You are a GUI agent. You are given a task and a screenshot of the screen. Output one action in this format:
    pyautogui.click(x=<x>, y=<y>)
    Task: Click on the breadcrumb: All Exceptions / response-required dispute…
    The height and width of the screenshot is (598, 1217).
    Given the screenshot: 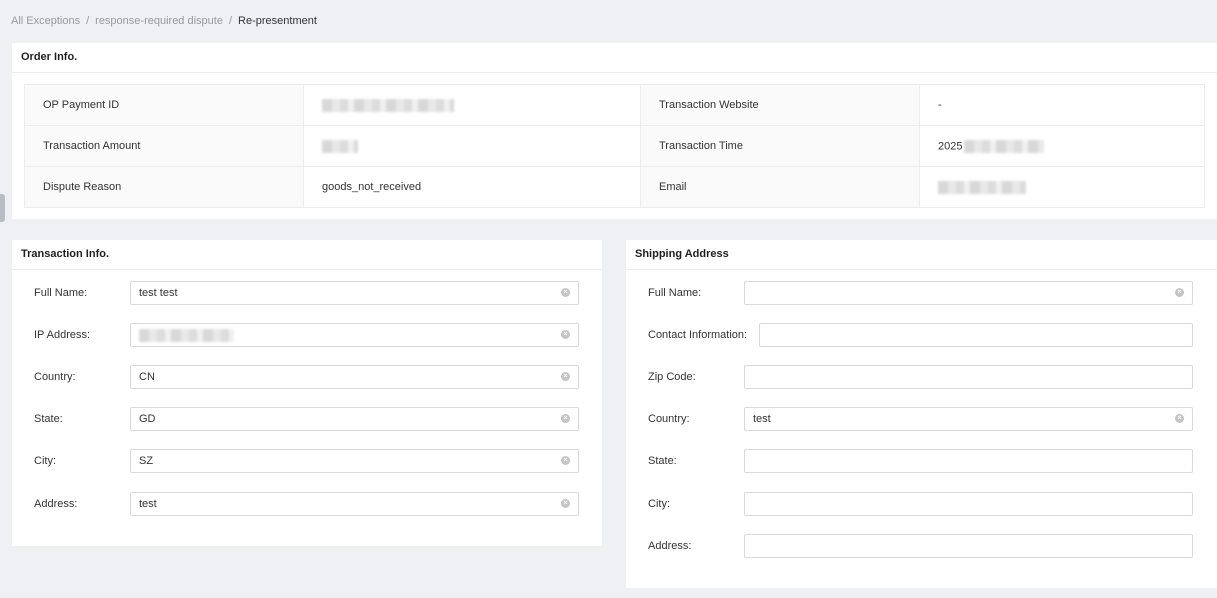 What is the action you would take?
    pyautogui.click(x=164, y=21)
    